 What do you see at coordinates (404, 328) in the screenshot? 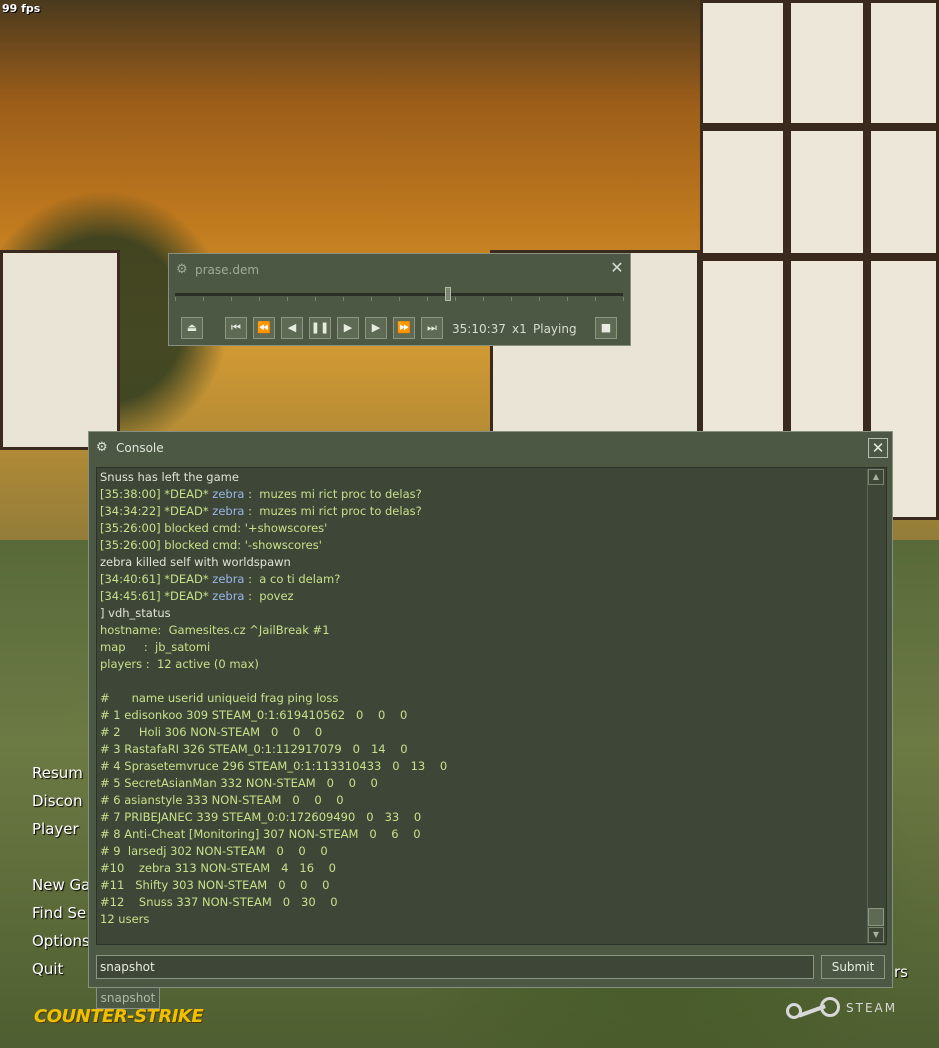
I see `fast-forward-icon: ⏩` at bounding box center [404, 328].